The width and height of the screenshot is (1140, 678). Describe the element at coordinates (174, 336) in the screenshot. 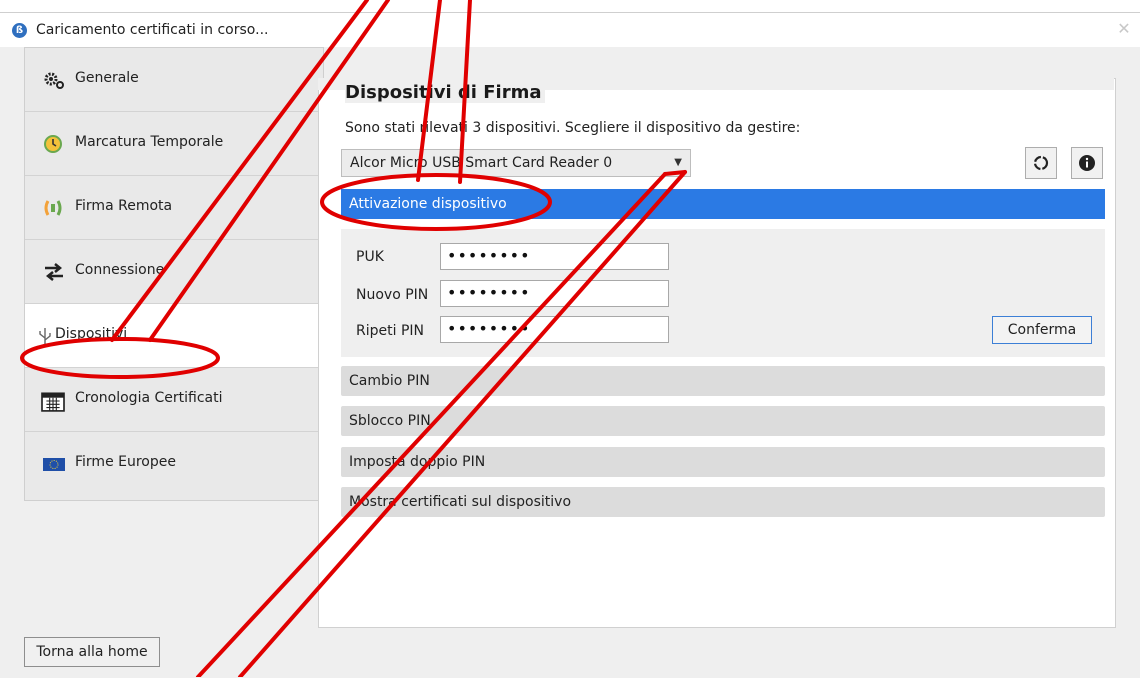

I see `sidebar-item-dispositivi: Dispositivi` at that location.